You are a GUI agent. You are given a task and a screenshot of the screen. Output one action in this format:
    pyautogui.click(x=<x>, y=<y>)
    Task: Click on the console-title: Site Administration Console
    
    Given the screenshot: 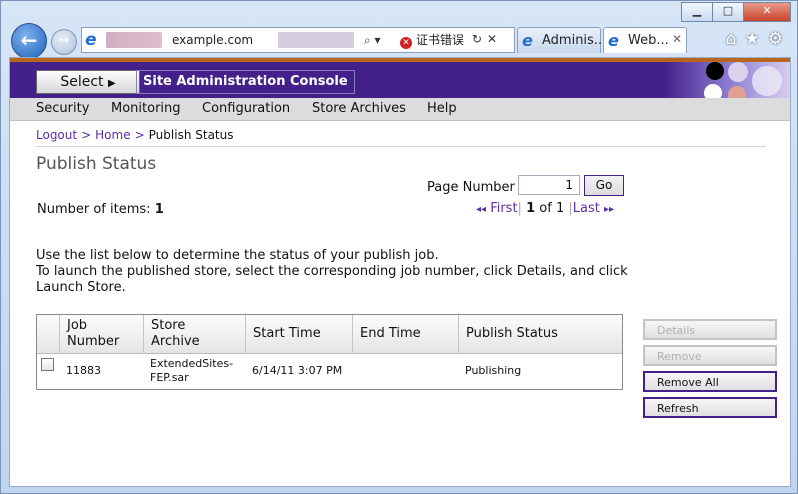 What is the action you would take?
    pyautogui.click(x=245, y=82)
    